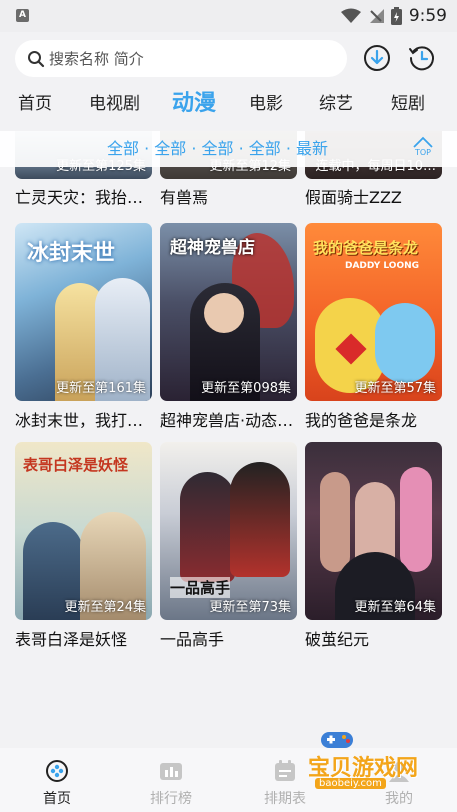  I want to click on tab-short-drama: 短剧, so click(408, 104).